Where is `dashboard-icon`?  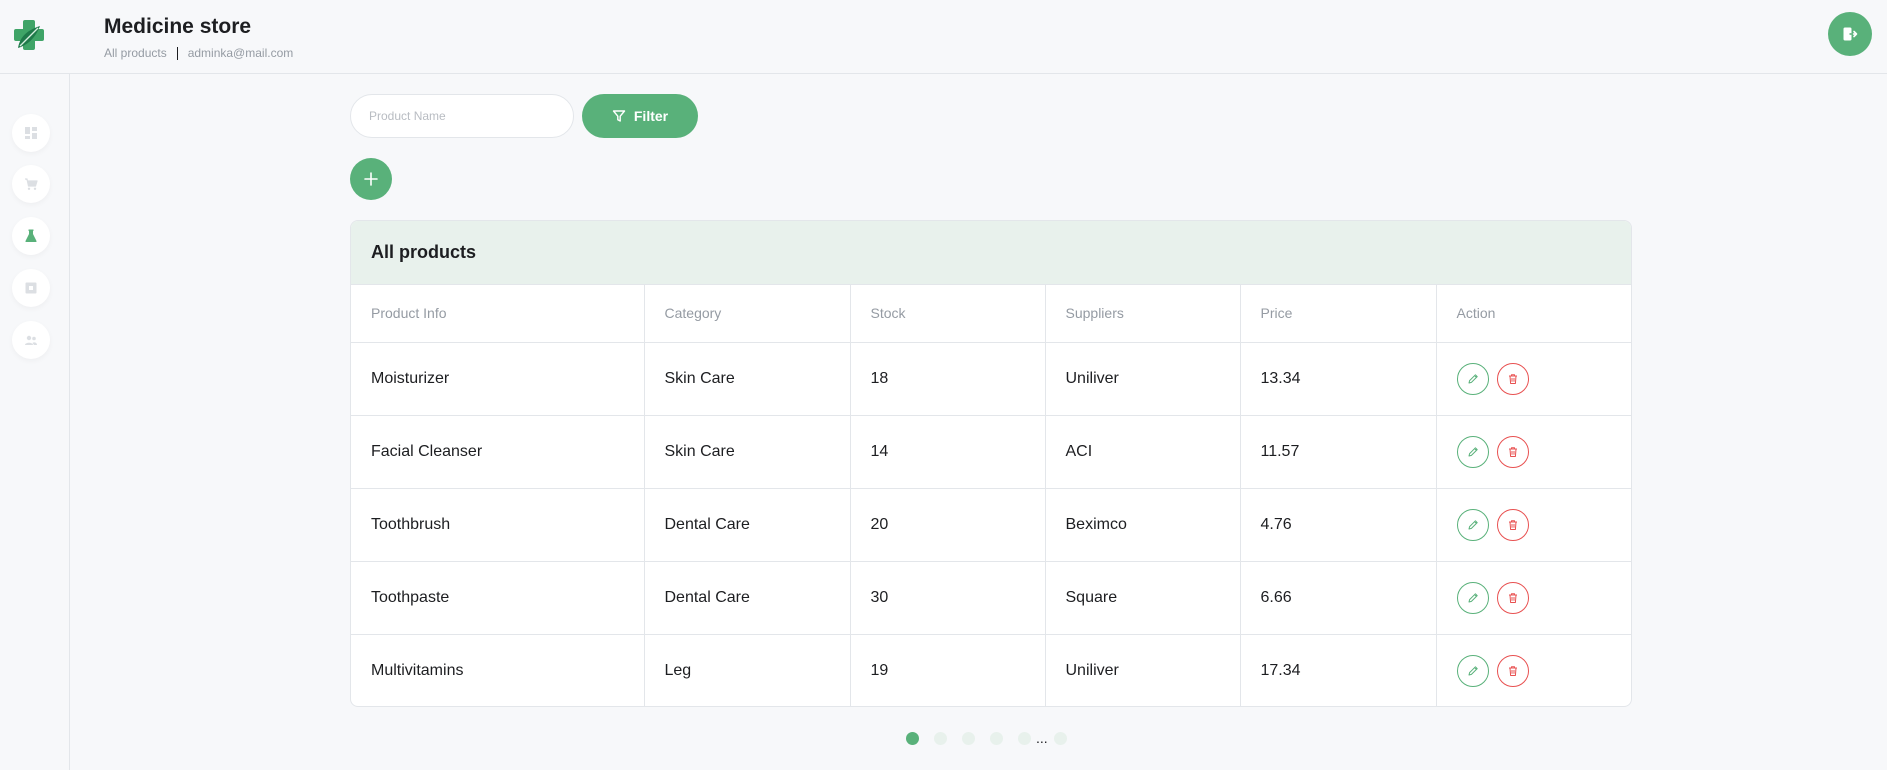
dashboard-icon is located at coordinates (31, 133).